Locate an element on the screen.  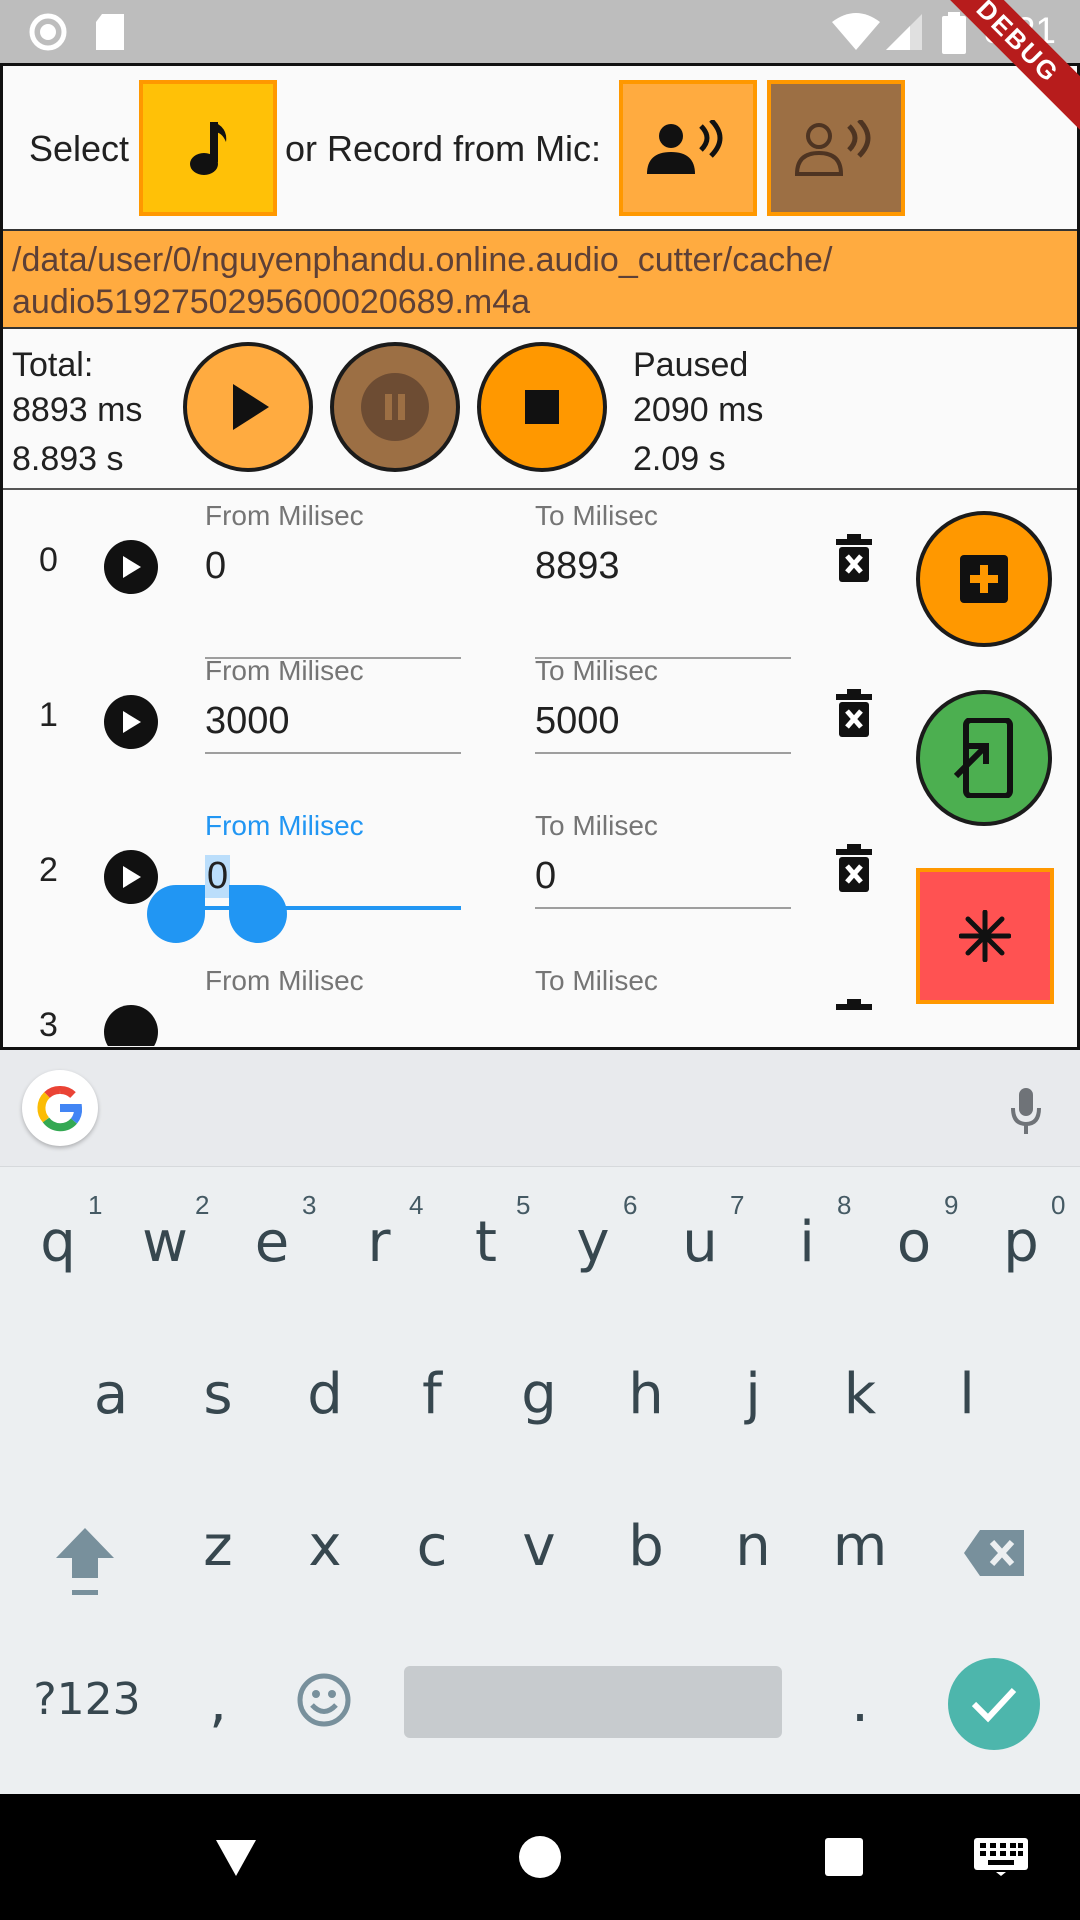
key-x: x is located at coordinates (325, 1546).